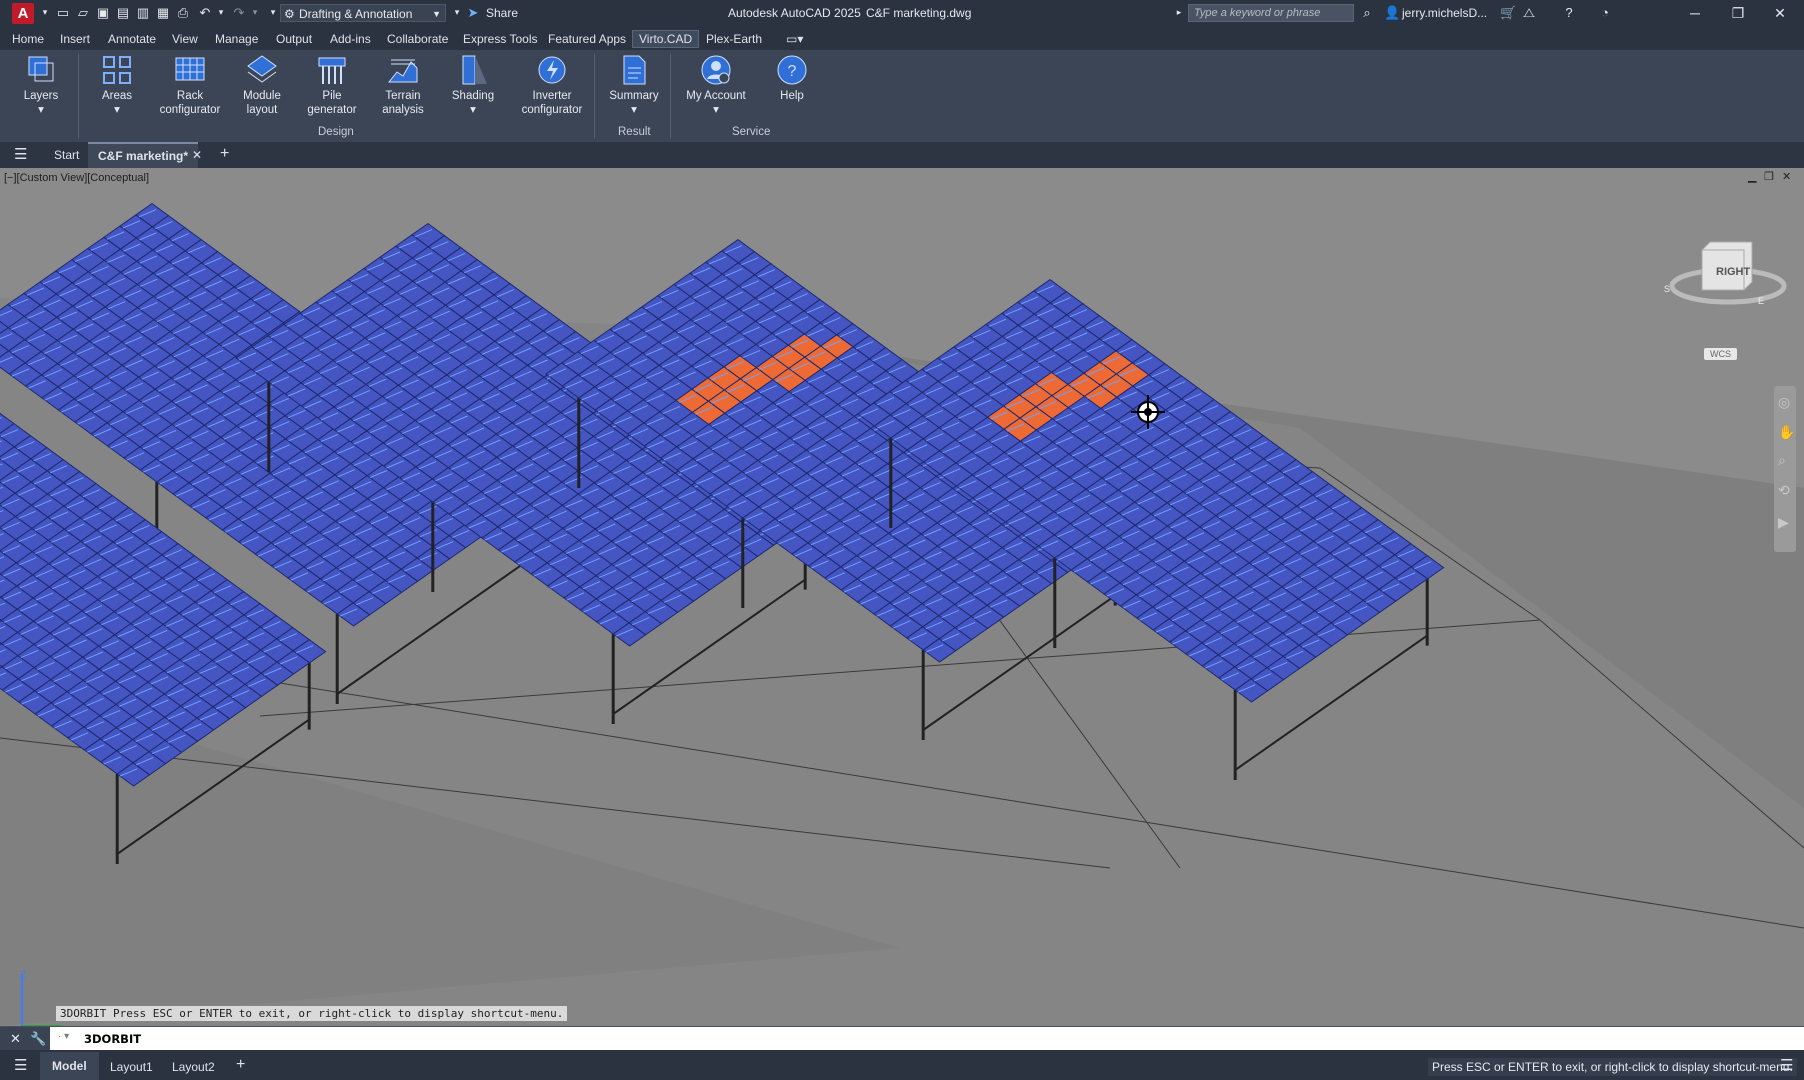 The height and width of the screenshot is (1080, 1804). I want to click on plot-icon: ▥, so click(143, 12).